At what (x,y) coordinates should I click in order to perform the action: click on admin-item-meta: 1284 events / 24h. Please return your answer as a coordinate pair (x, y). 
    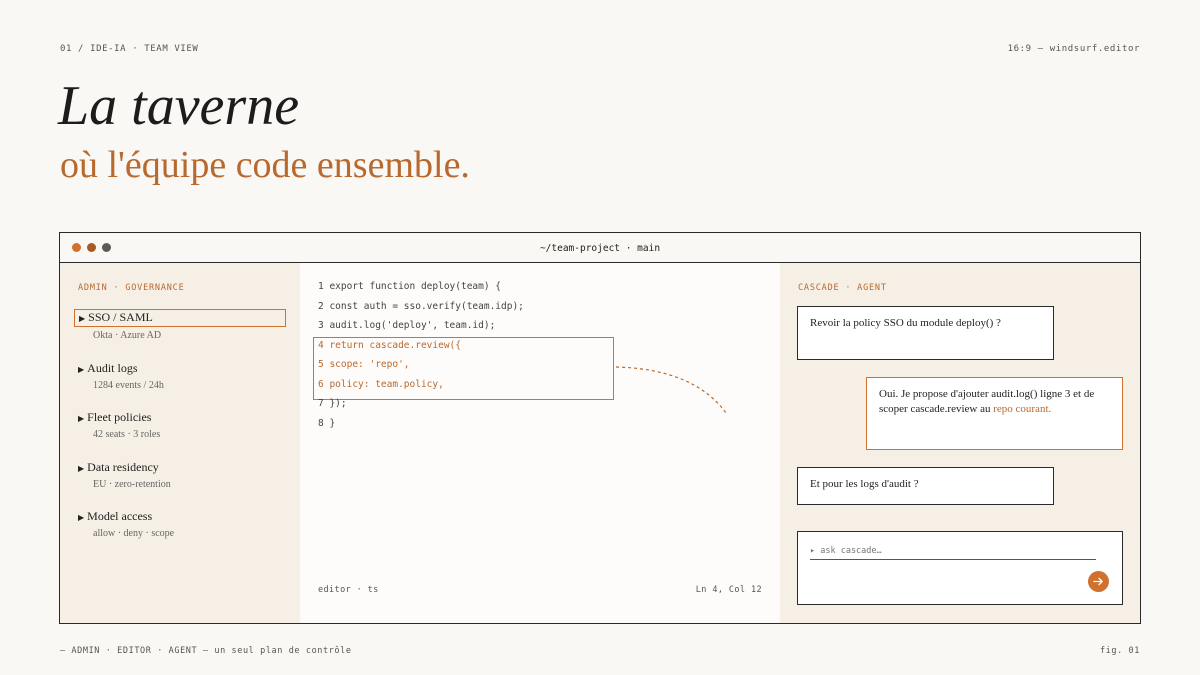
    Looking at the image, I should click on (128, 385).